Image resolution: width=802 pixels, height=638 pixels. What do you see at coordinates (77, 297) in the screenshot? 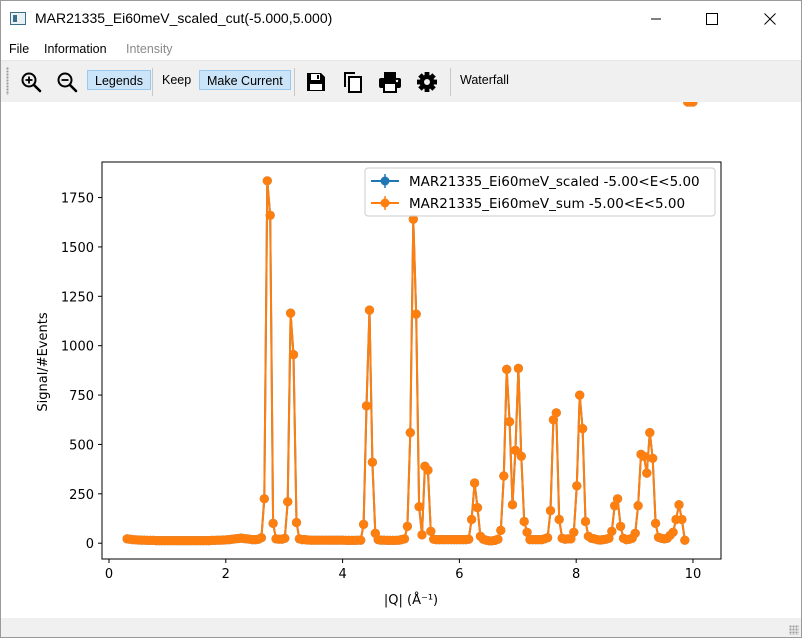
I see `y-tick-label: 1250` at bounding box center [77, 297].